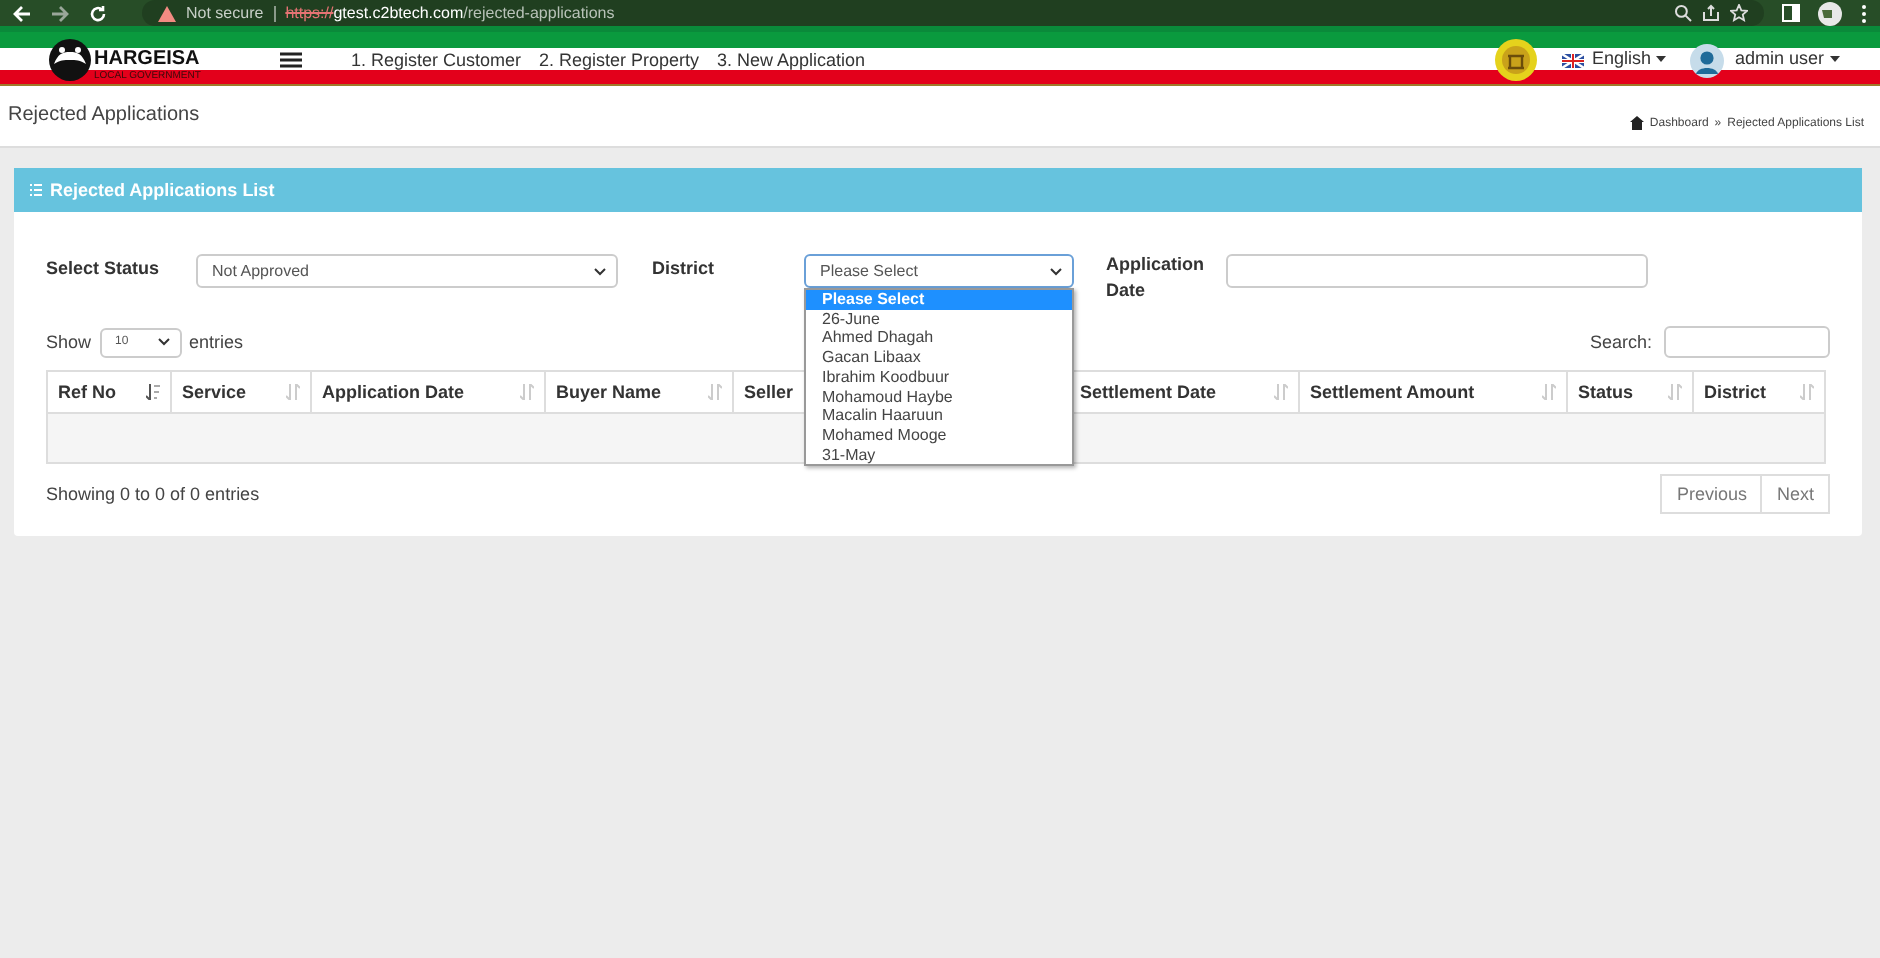 Image resolution: width=1880 pixels, height=958 pixels. Describe the element at coordinates (1620, 342) in the screenshot. I see `search-label: Search:` at that location.